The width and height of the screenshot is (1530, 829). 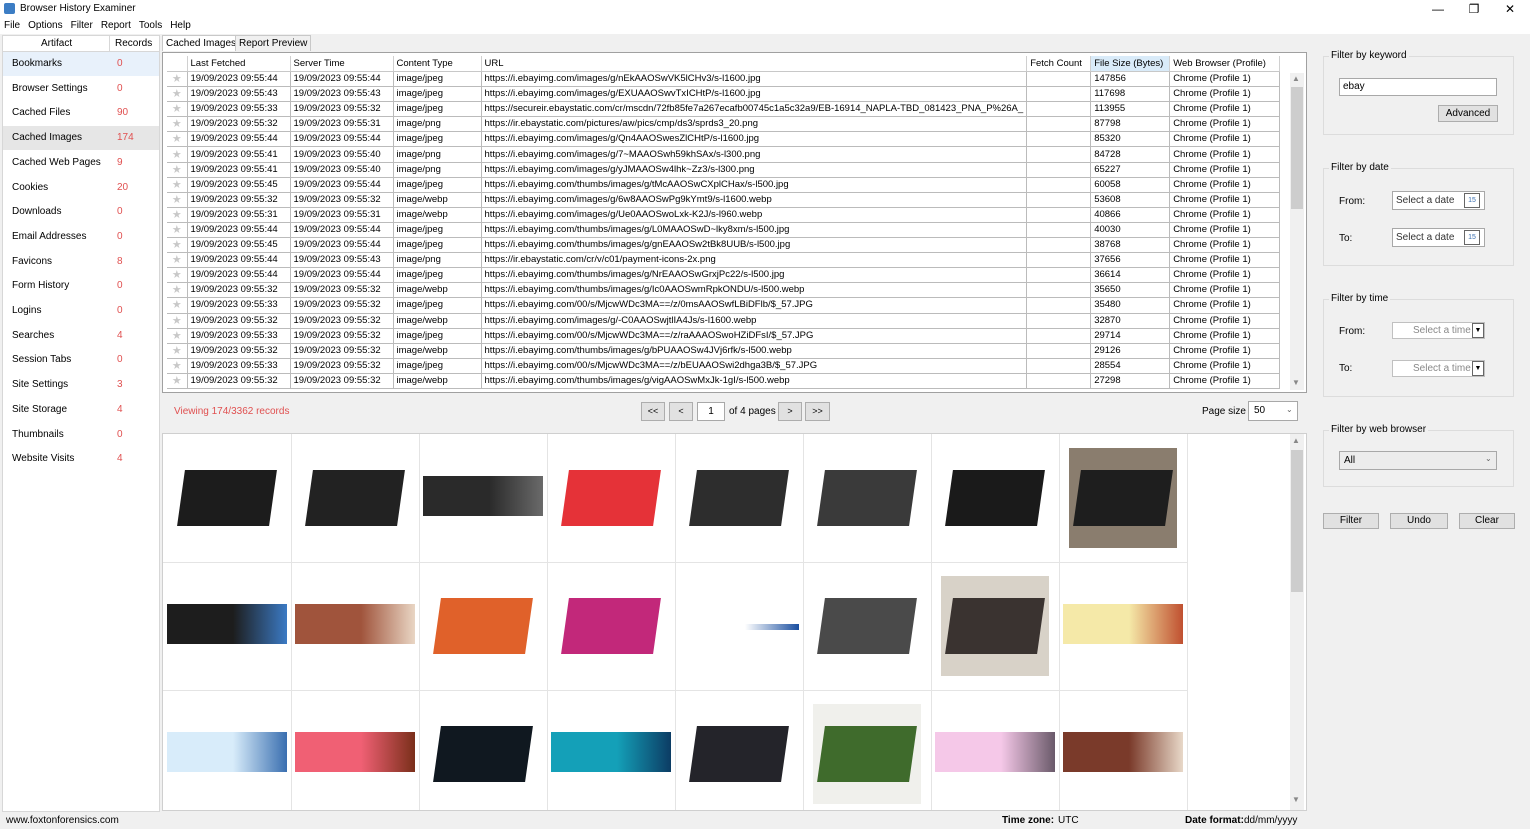 I want to click on browser-select: All ⌄, so click(x=1418, y=460).